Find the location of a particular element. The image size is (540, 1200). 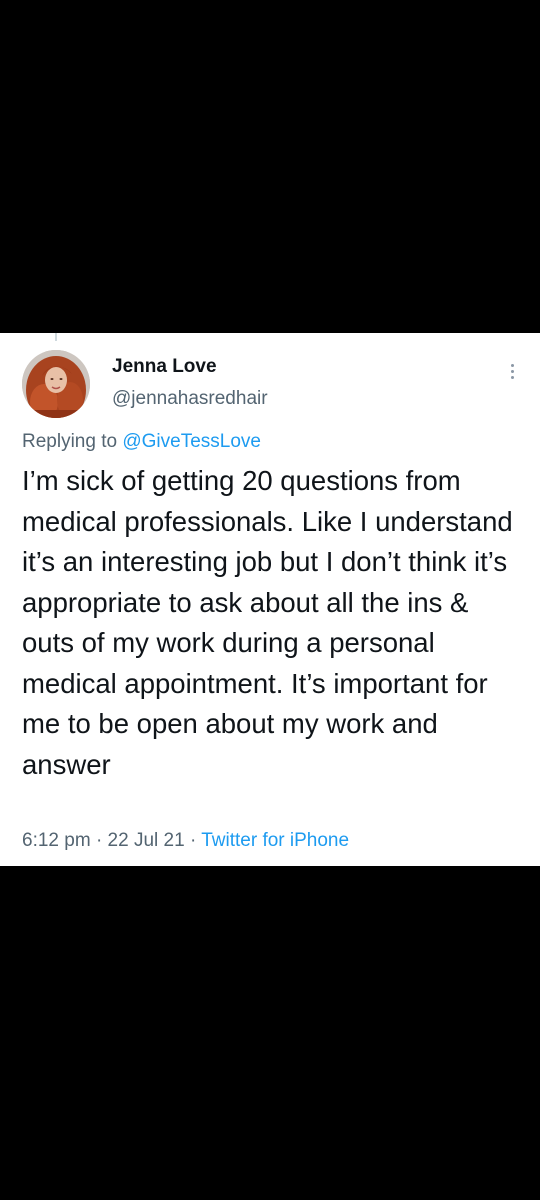

tweet-date: 22 Jul 21 is located at coordinates (146, 840).